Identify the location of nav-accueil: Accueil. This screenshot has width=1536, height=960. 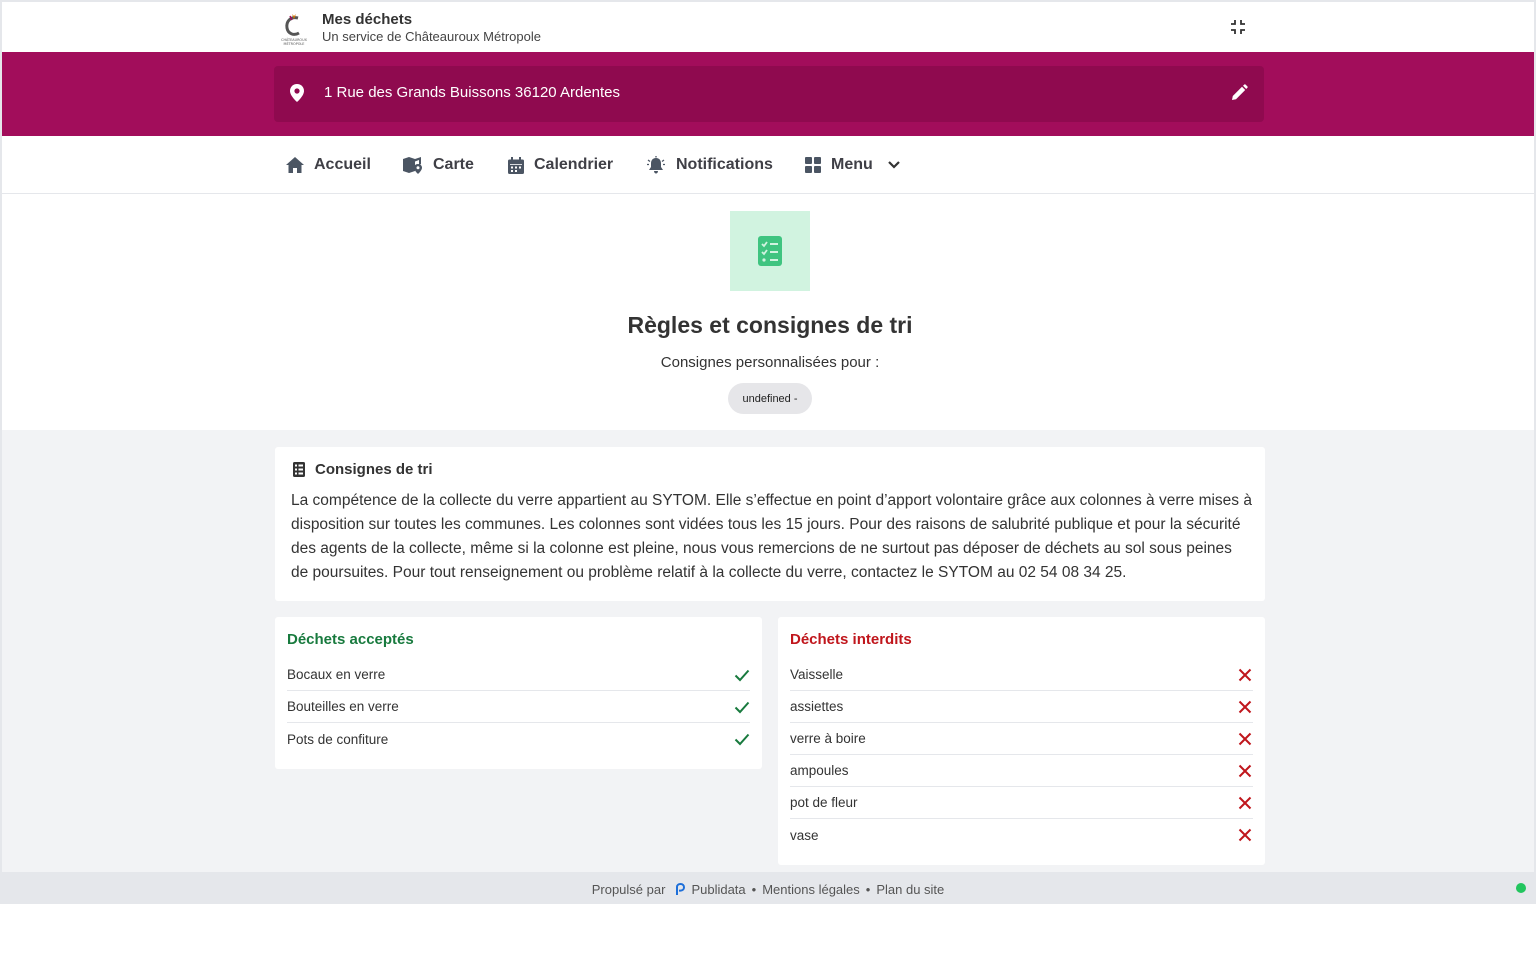
(328, 165).